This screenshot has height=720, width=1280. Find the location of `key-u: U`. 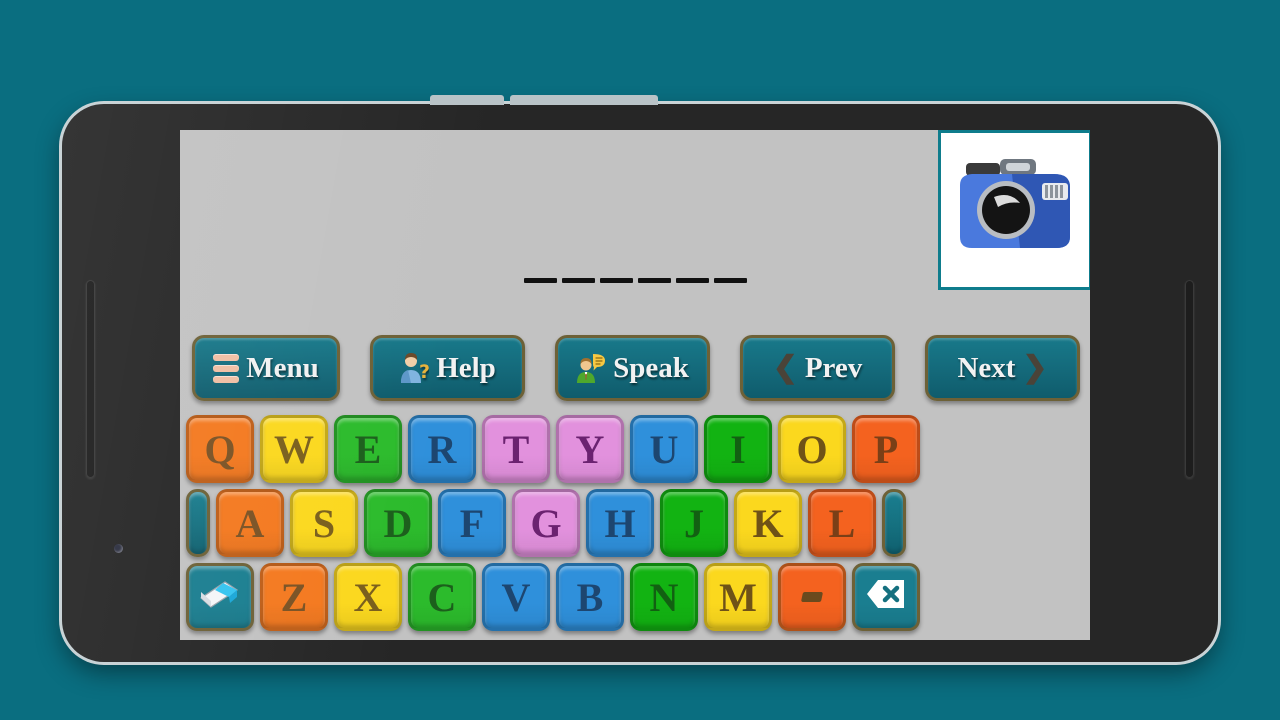

key-u: U is located at coordinates (664, 449).